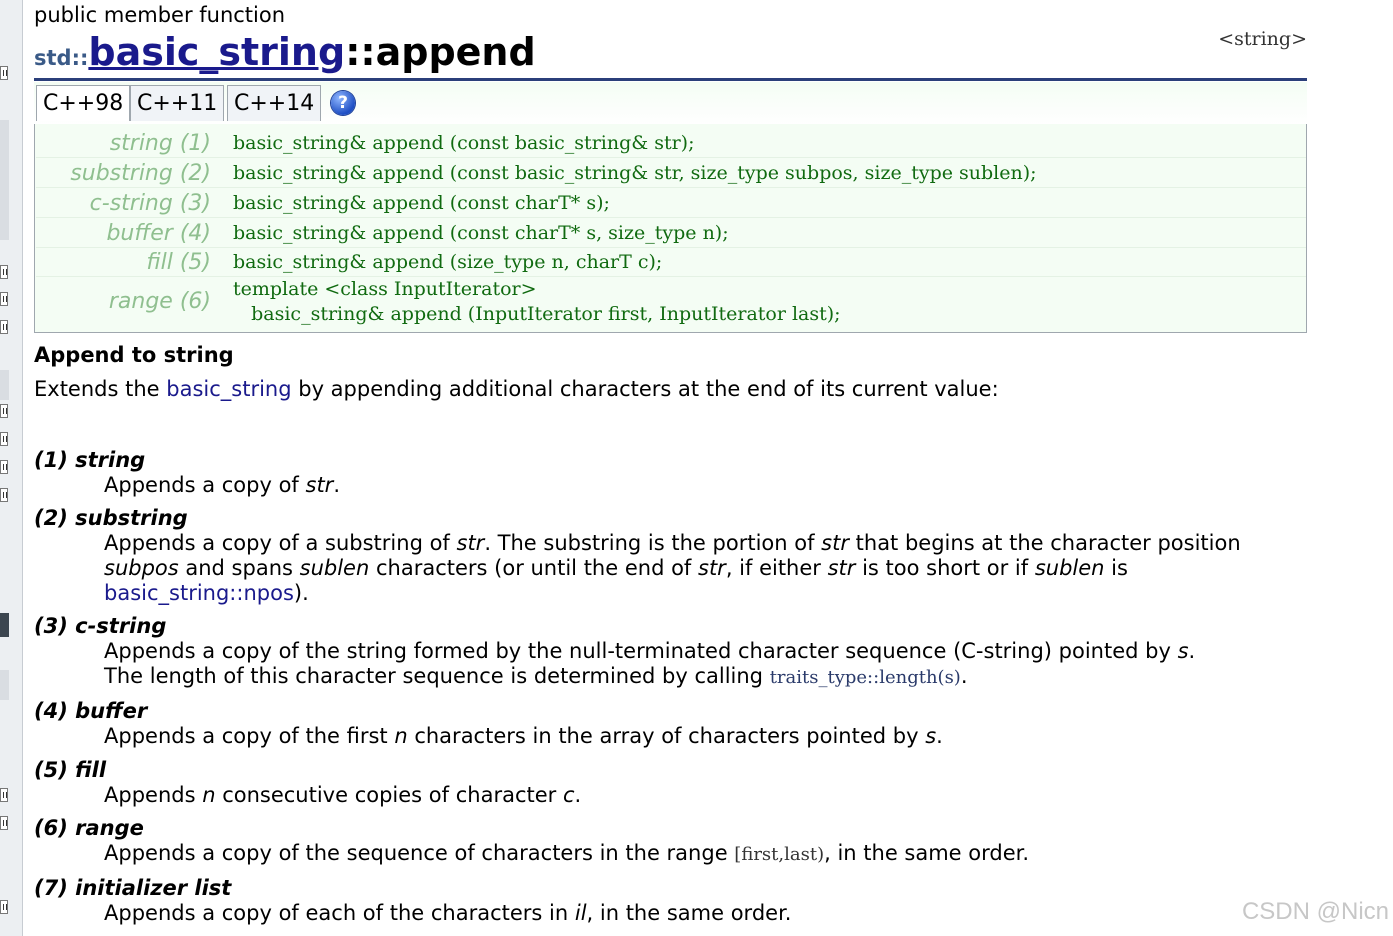 This screenshot has height=936, width=1393. I want to click on page-title: std::basic_string::append, so click(285, 52).